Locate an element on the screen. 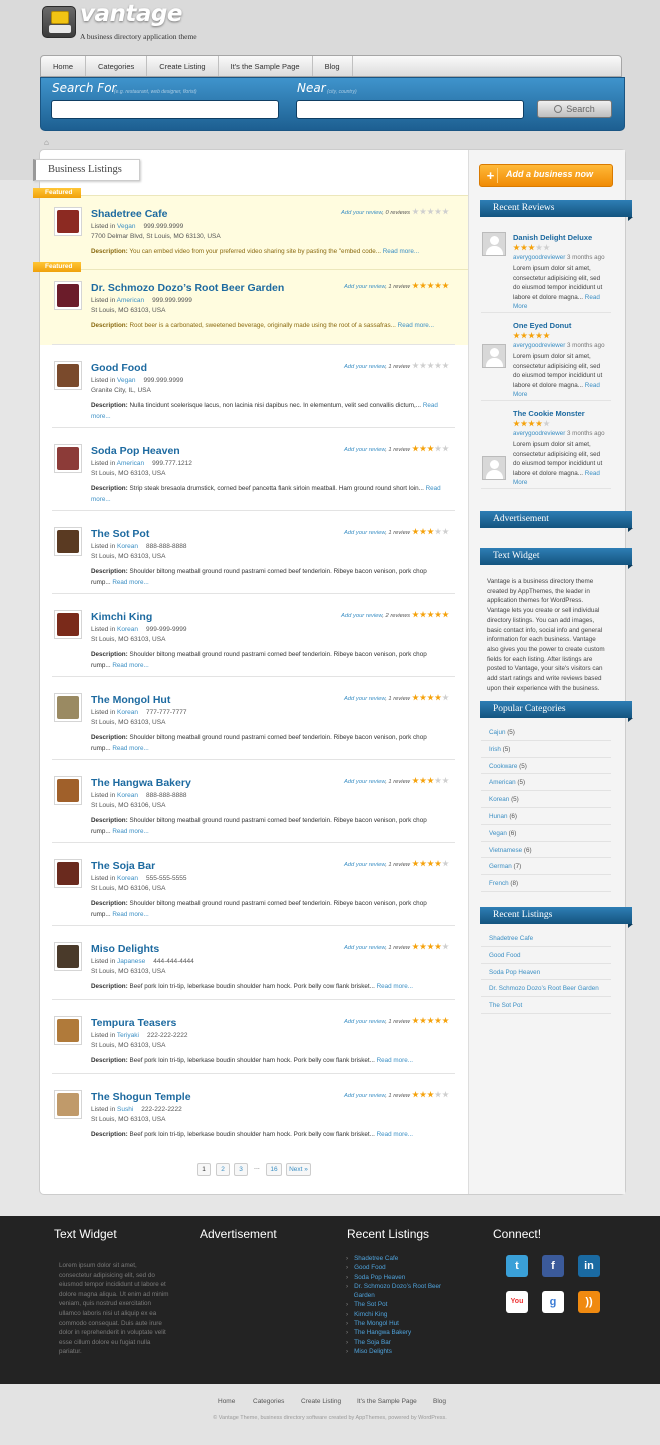  nav-blog: Blog is located at coordinates (333, 66).